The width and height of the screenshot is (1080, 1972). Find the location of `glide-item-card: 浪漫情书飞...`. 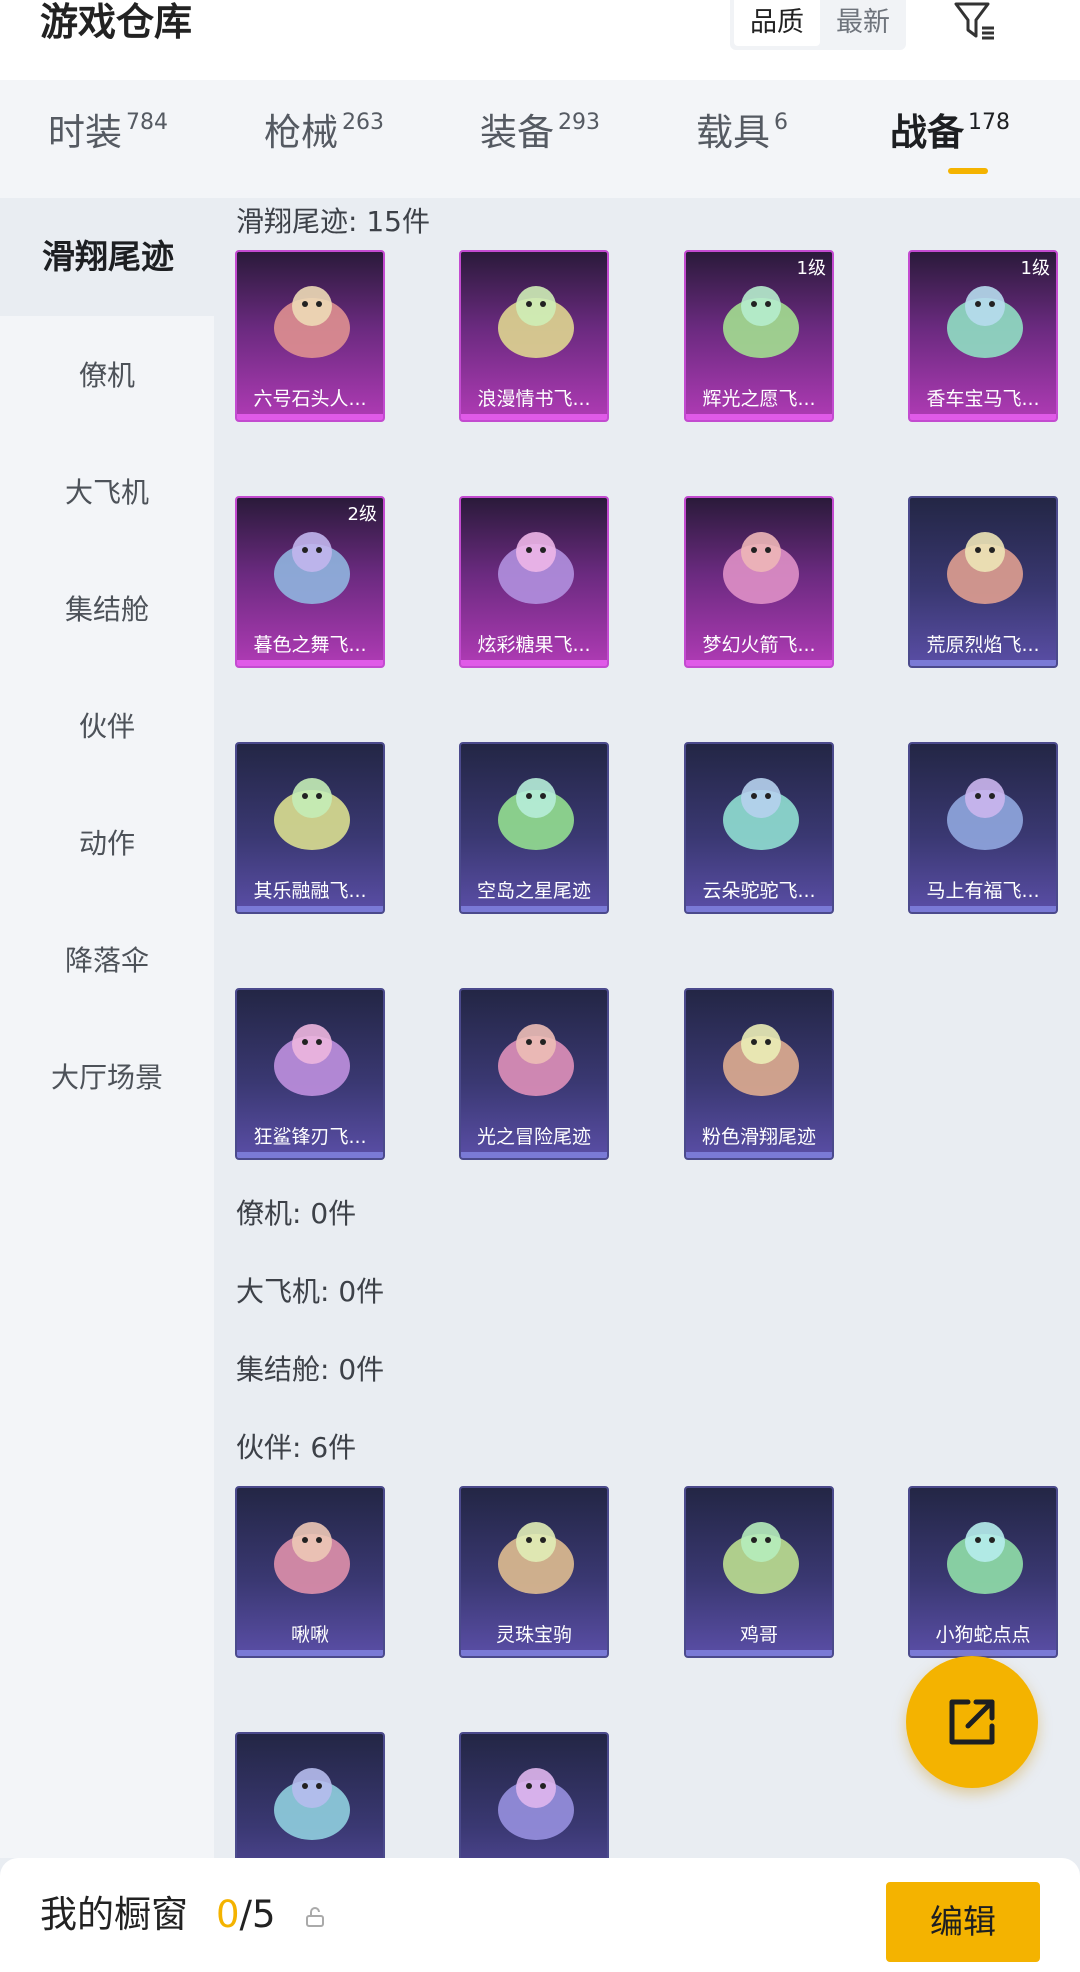

glide-item-card: 浪漫情书飞... is located at coordinates (534, 336).